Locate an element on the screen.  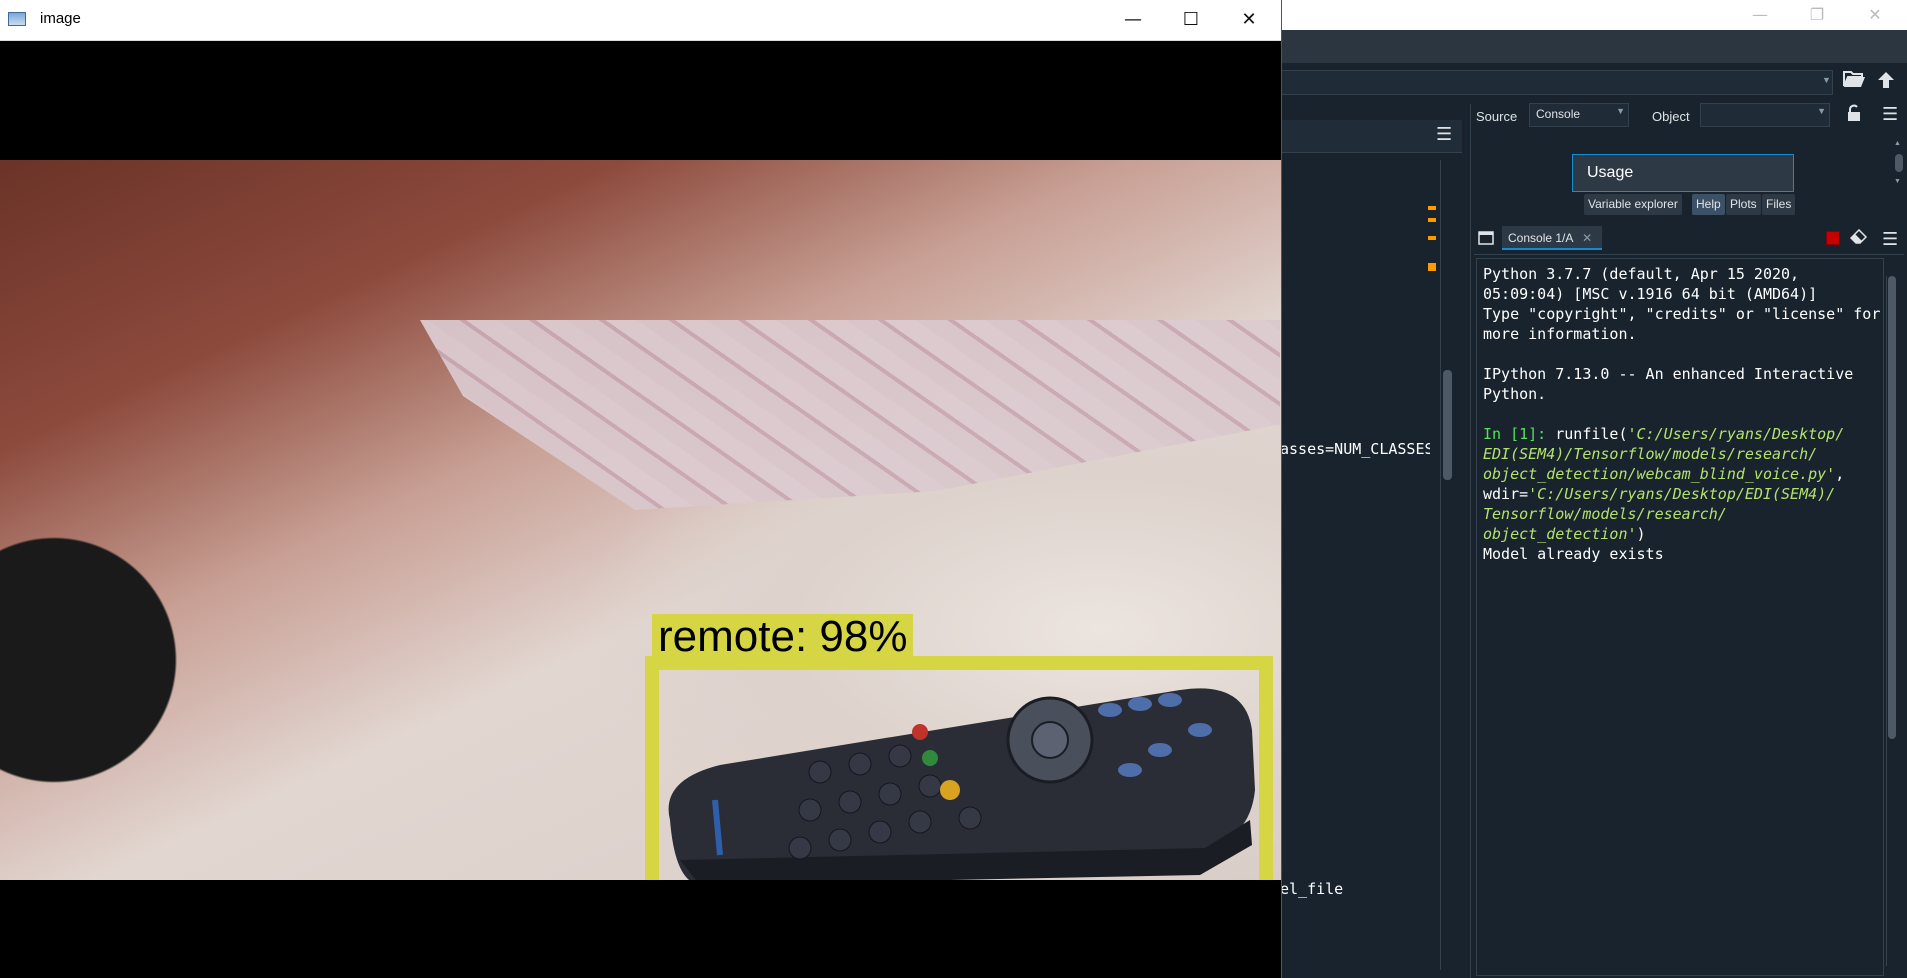
console-close-paren: ) is located at coordinates (1641, 534).